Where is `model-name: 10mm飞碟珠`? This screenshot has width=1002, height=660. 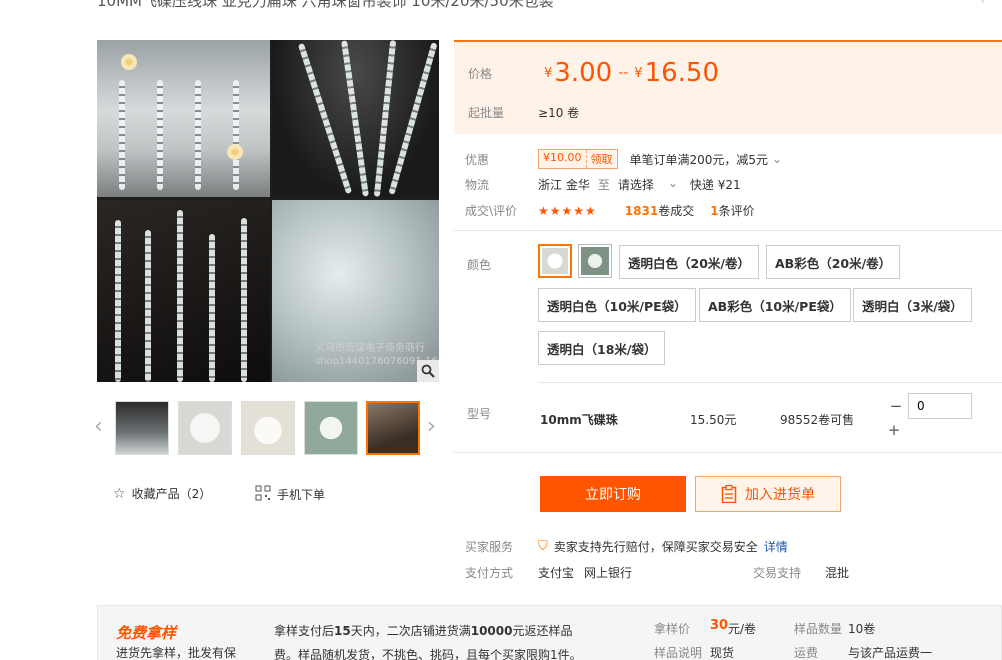 model-name: 10mm飞碟珠 is located at coordinates (579, 420).